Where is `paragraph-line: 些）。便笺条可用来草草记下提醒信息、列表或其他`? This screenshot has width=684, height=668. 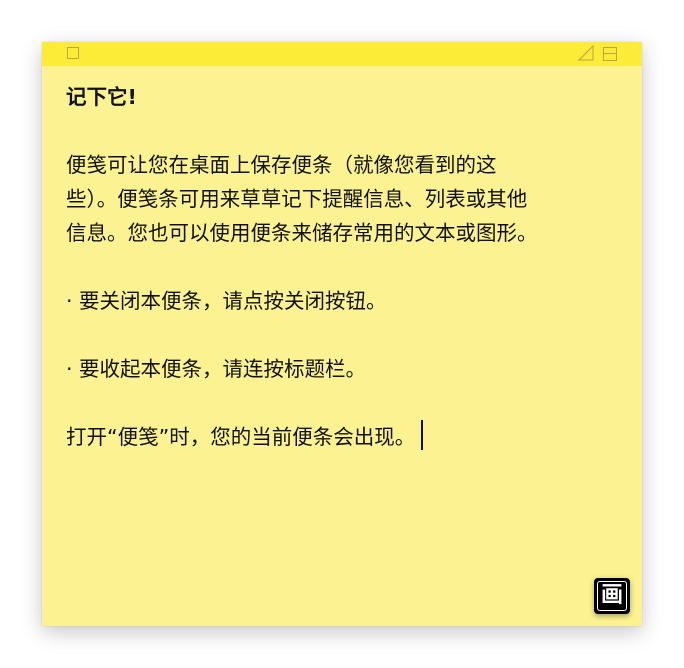
paragraph-line: 些）。便笺条可用来草草记下提醒信息、列表或其他 is located at coordinates (297, 199).